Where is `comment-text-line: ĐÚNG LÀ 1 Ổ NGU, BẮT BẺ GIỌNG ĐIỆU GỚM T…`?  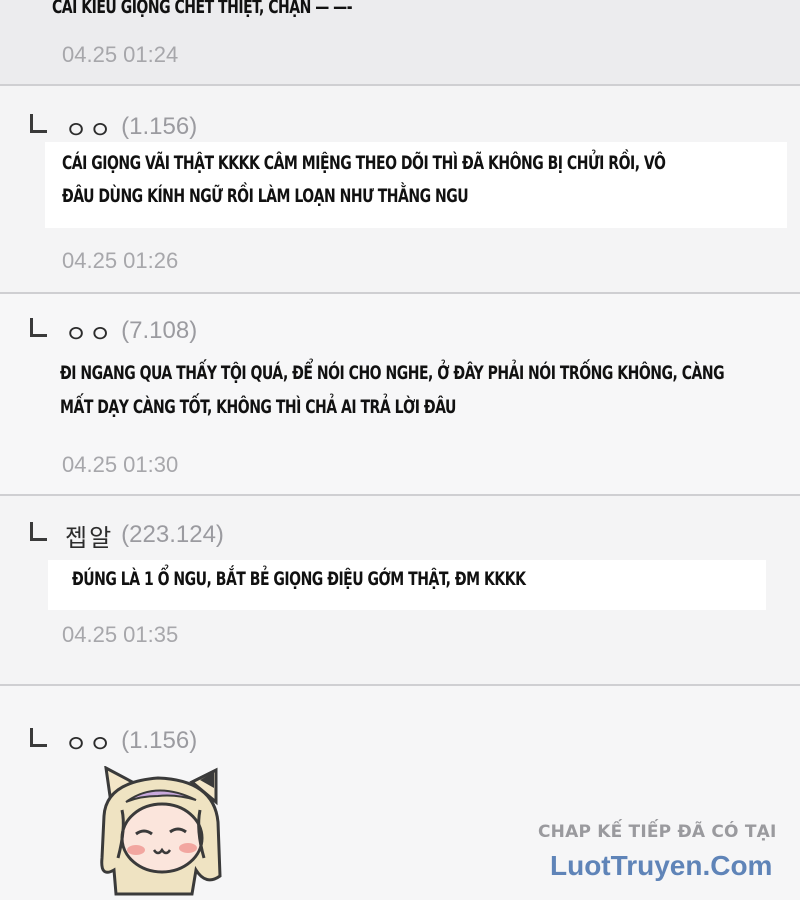
comment-text-line: ĐÚNG LÀ 1 Ổ NGU, BẮT BẺ GIỌNG ĐIỆU GỚM T… is located at coordinates (299, 579).